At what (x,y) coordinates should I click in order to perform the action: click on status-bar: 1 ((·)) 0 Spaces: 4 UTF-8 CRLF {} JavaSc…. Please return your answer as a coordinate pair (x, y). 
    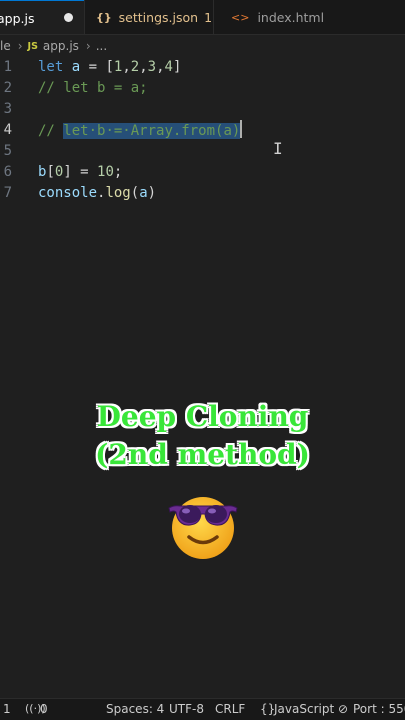
    Looking at the image, I should click on (202, 709).